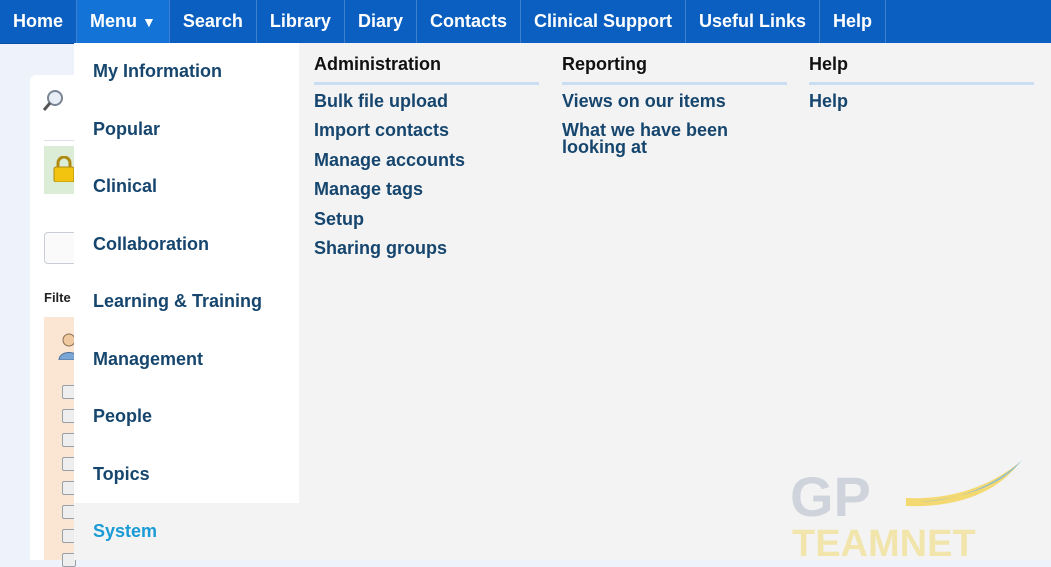 The image size is (1051, 567). I want to click on link-manage-accounts: Manage accounts, so click(389, 160).